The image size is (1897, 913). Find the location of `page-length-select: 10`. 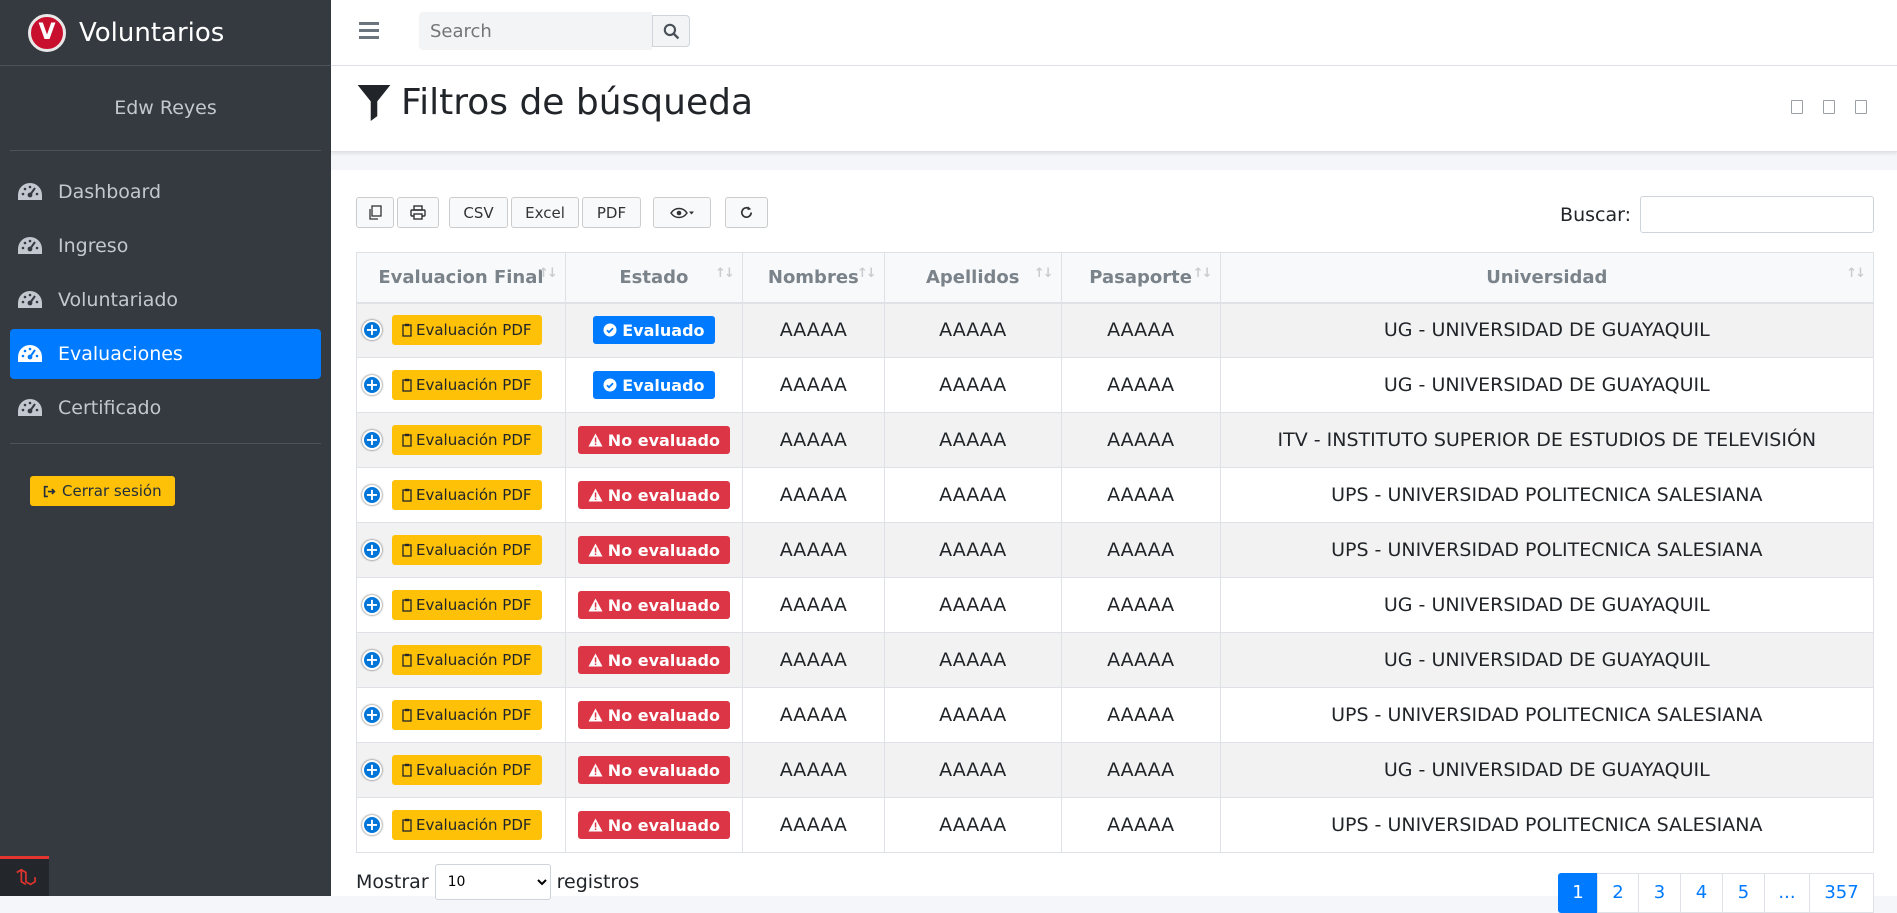

page-length-select: 10 is located at coordinates (492, 882).